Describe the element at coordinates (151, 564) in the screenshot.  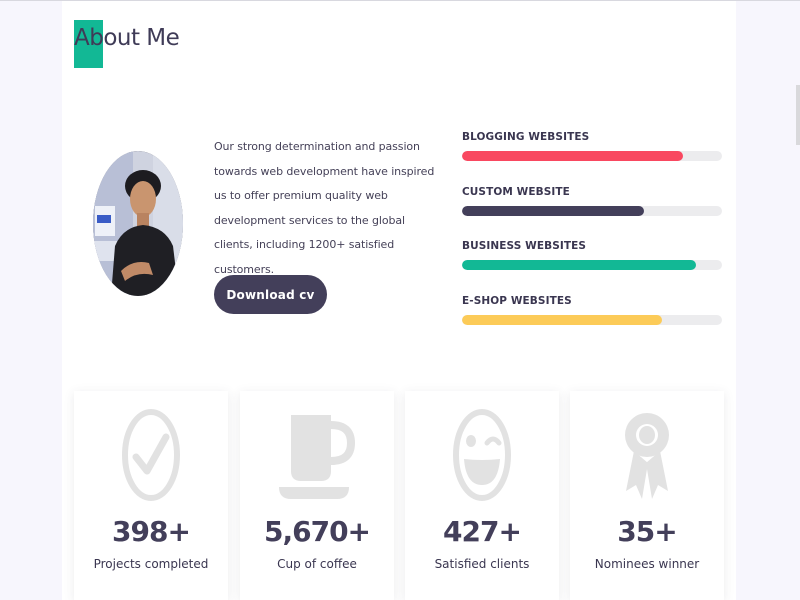
I see `stat-label: Projects completed` at that location.